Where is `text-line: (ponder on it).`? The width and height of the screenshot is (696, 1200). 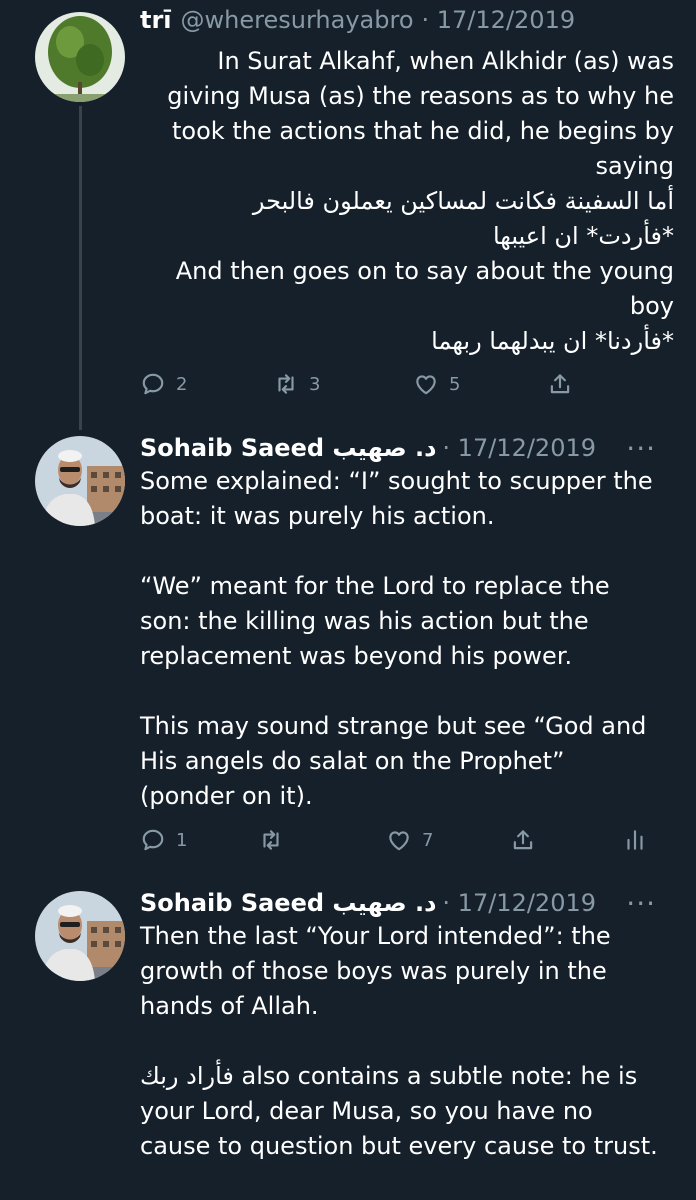 text-line: (ponder on it). is located at coordinates (226, 796).